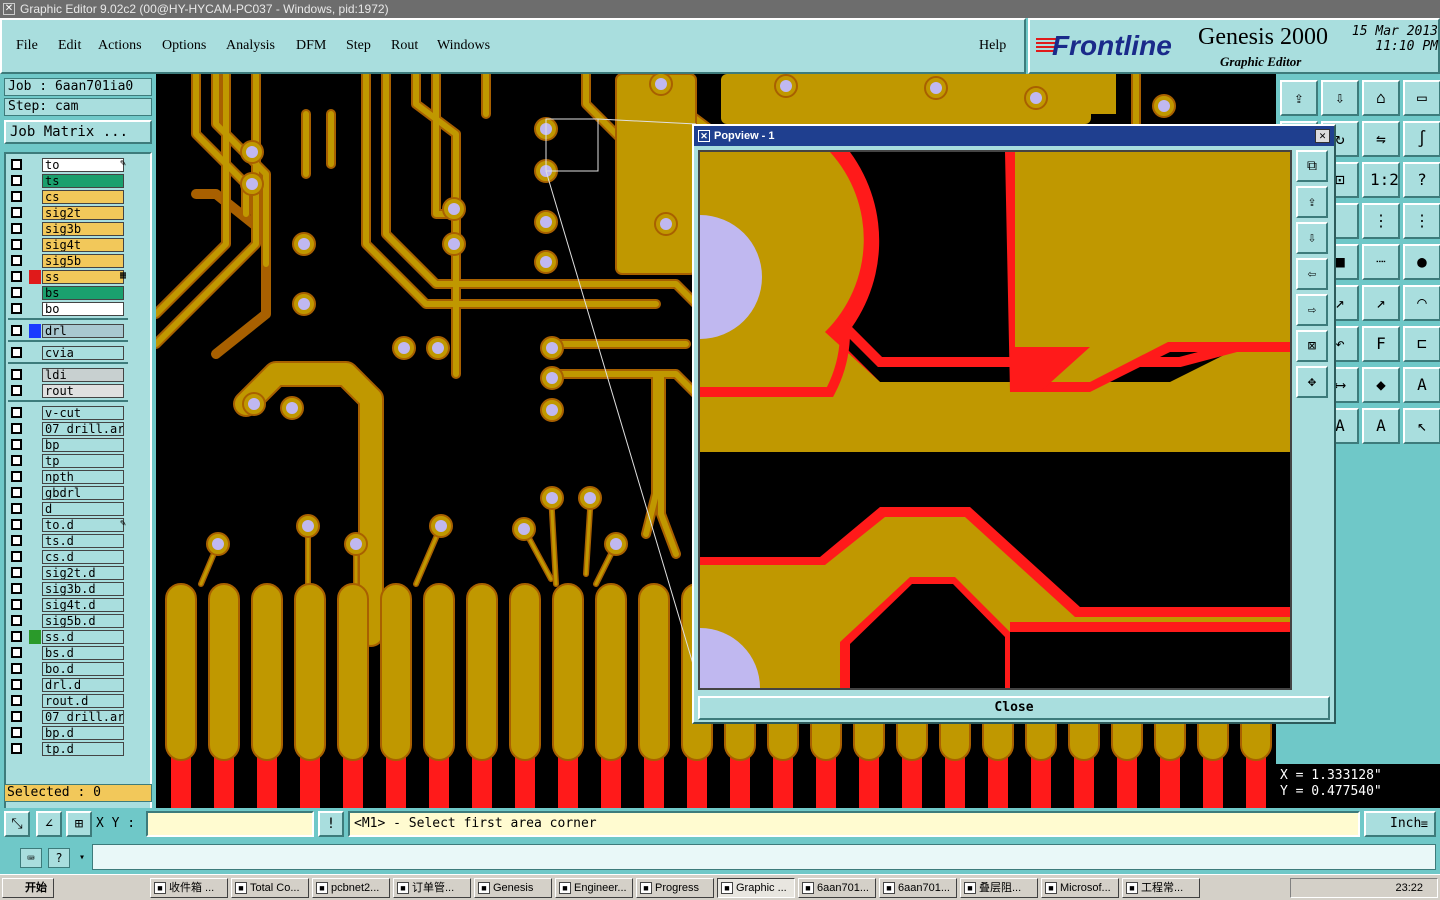 This screenshot has height=900, width=1440. I want to click on layer-name: sig5b, so click(83, 261).